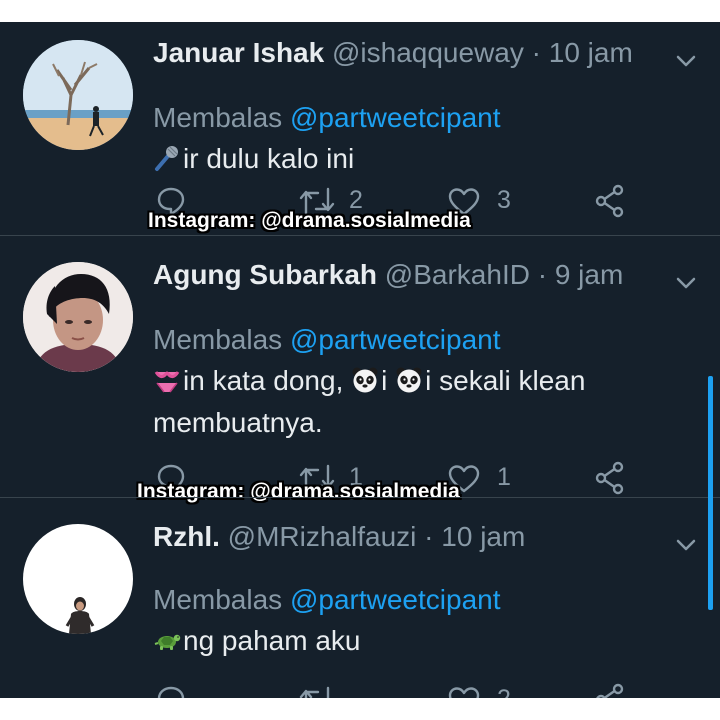  Describe the element at coordinates (238, 52) in the screenshot. I see `display-name: Januar Ishak` at that location.